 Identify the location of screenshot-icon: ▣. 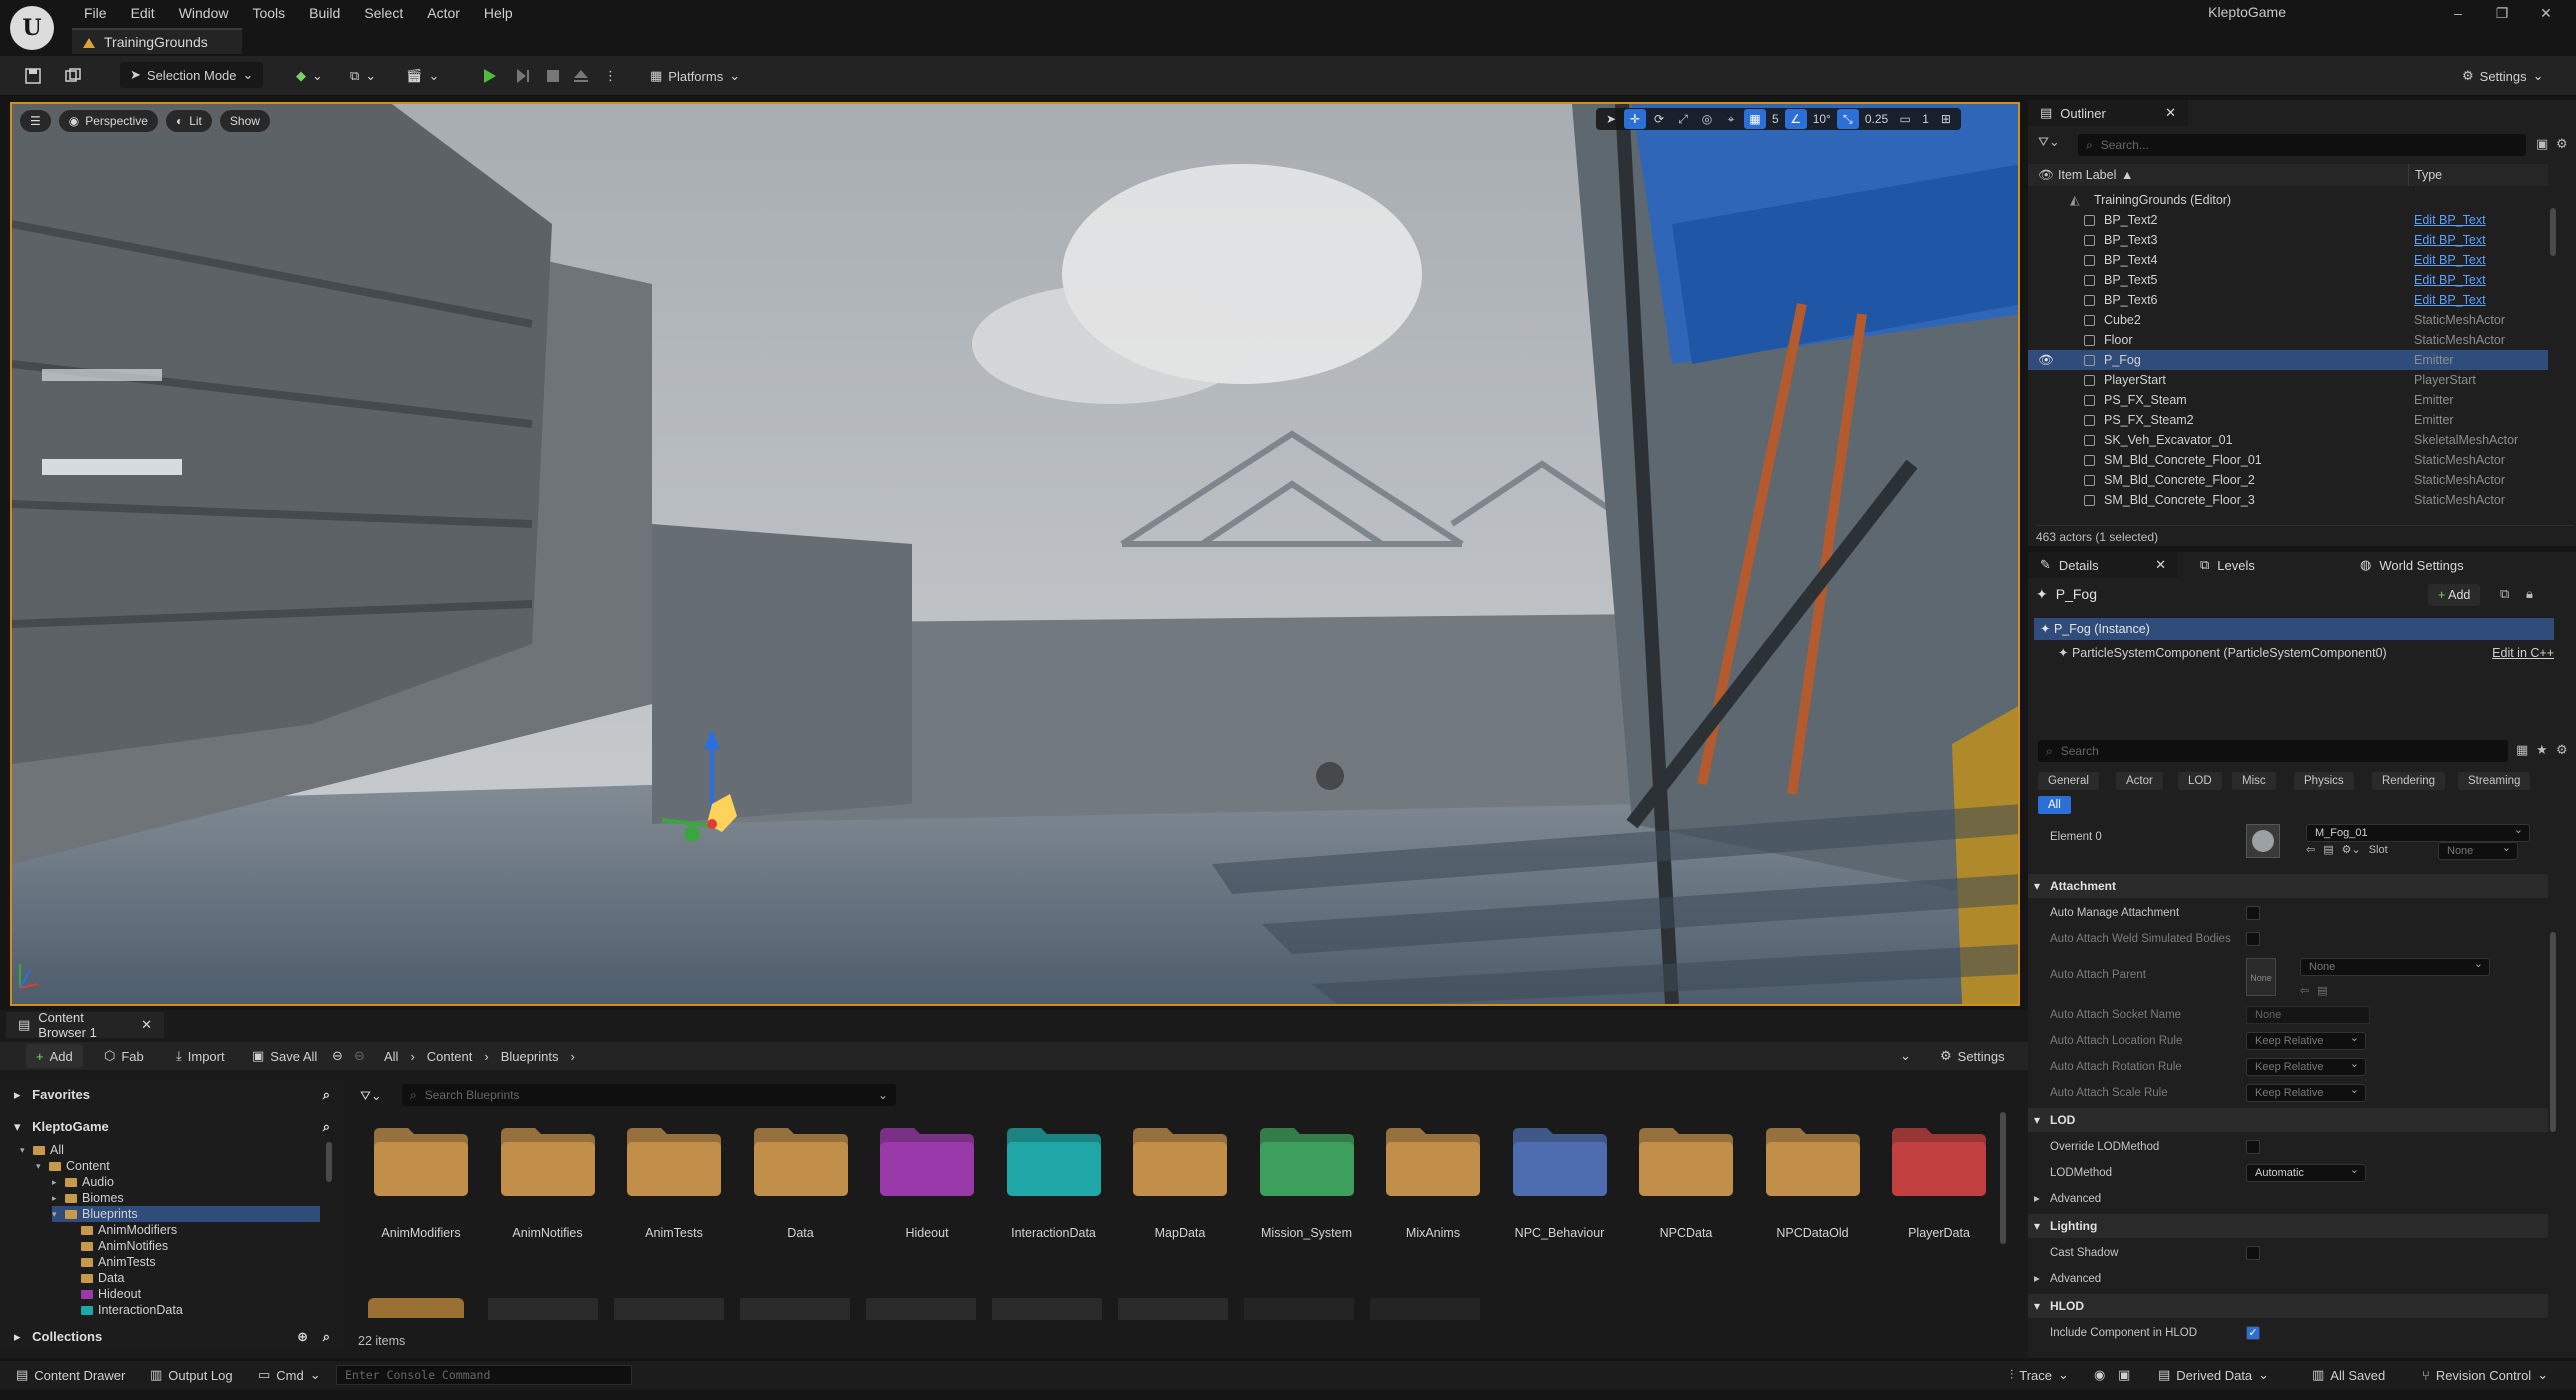
(2124, 1375).